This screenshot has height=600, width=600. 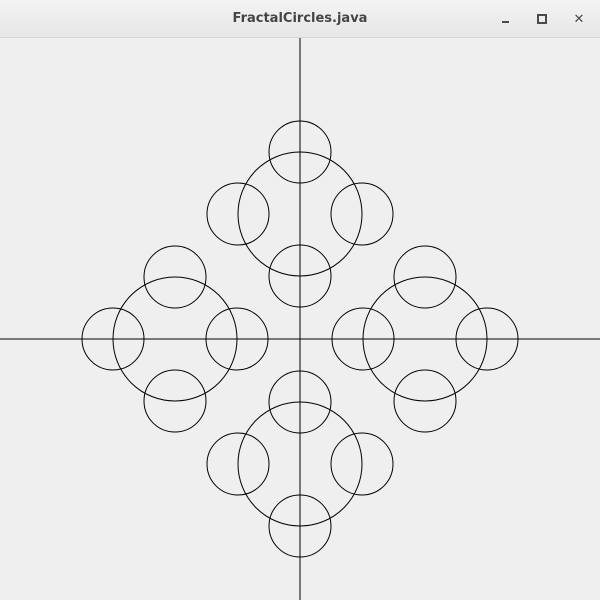 I want to click on minimize-button, so click(x=505, y=19).